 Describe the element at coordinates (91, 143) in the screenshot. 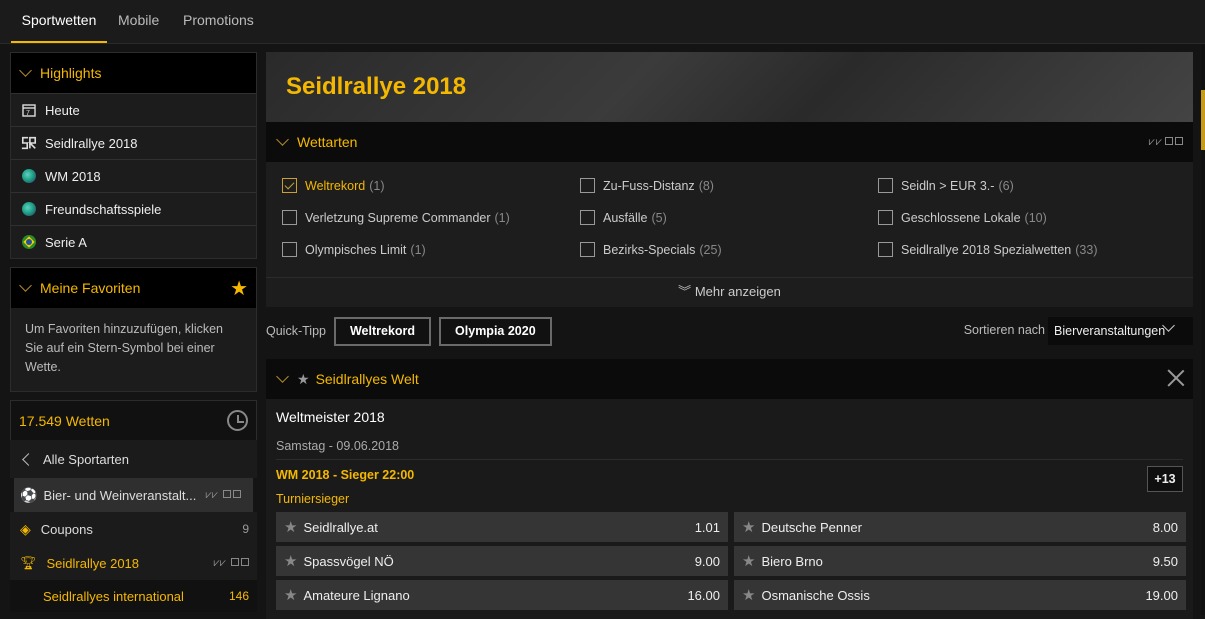

I see `sidebar-item-label: Seidlrallye 2018` at that location.